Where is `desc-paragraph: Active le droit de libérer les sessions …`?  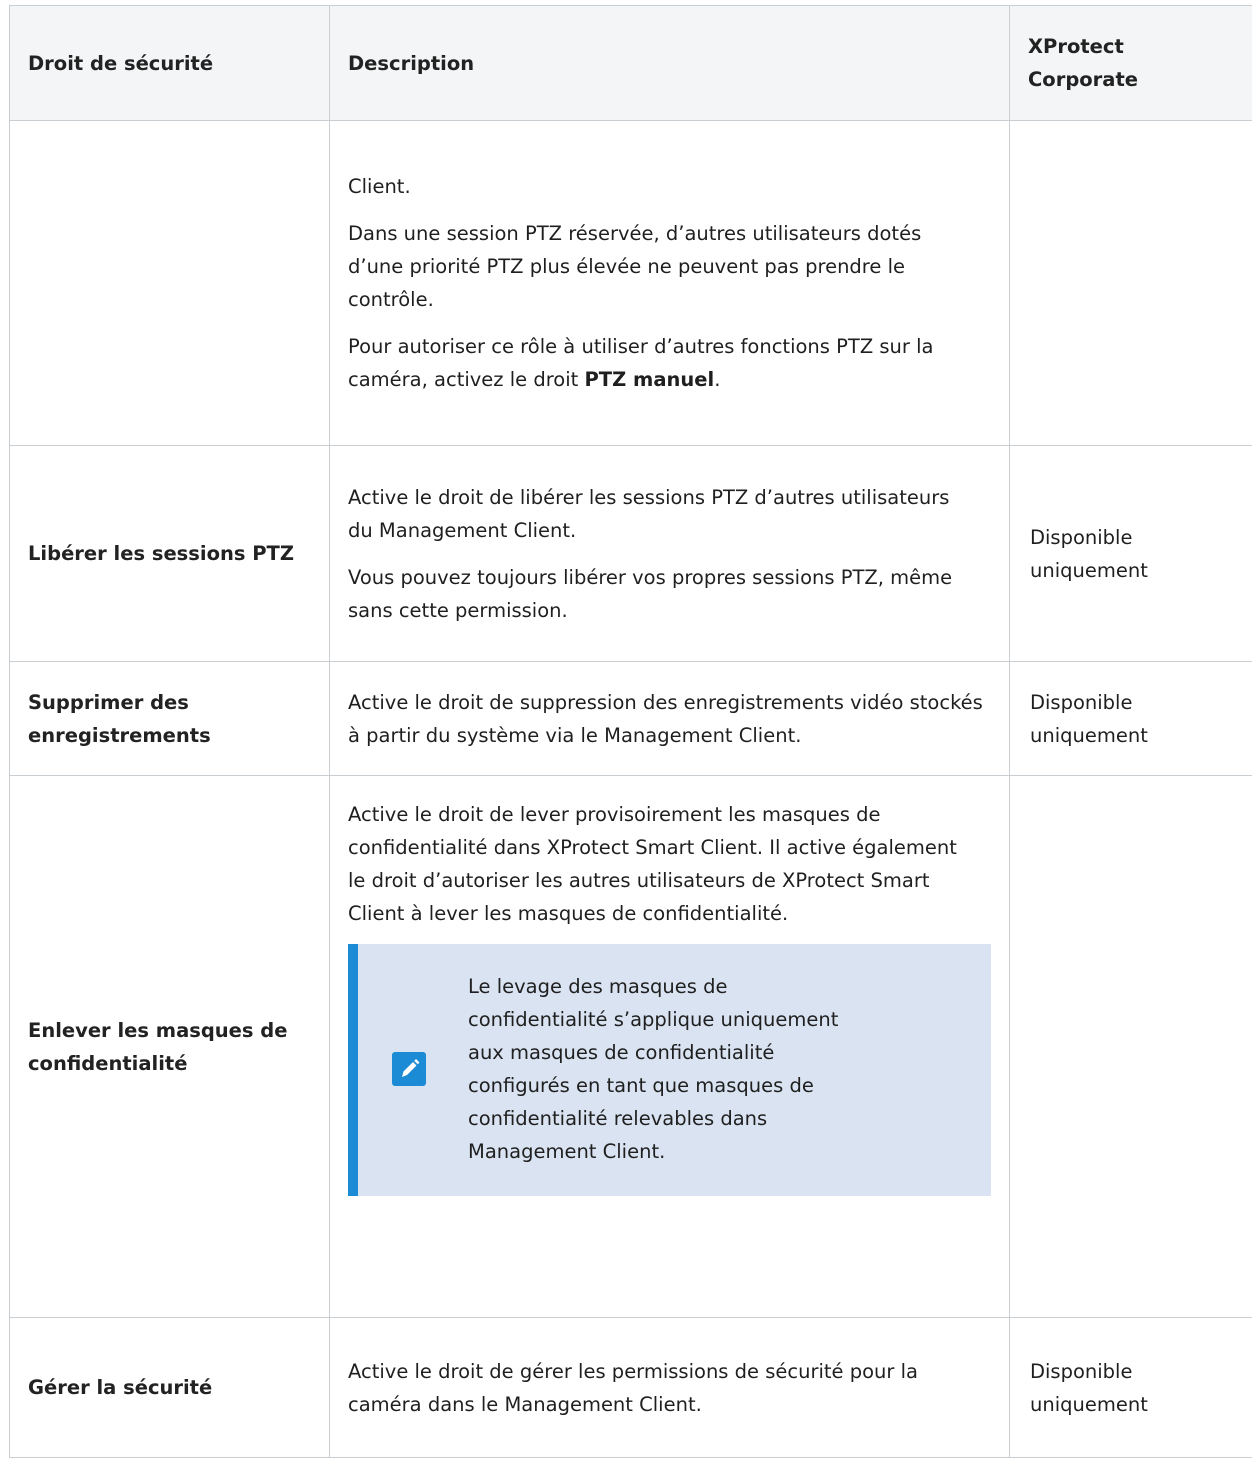 desc-paragraph: Active le droit de libérer les sessions … is located at coordinates (669, 514).